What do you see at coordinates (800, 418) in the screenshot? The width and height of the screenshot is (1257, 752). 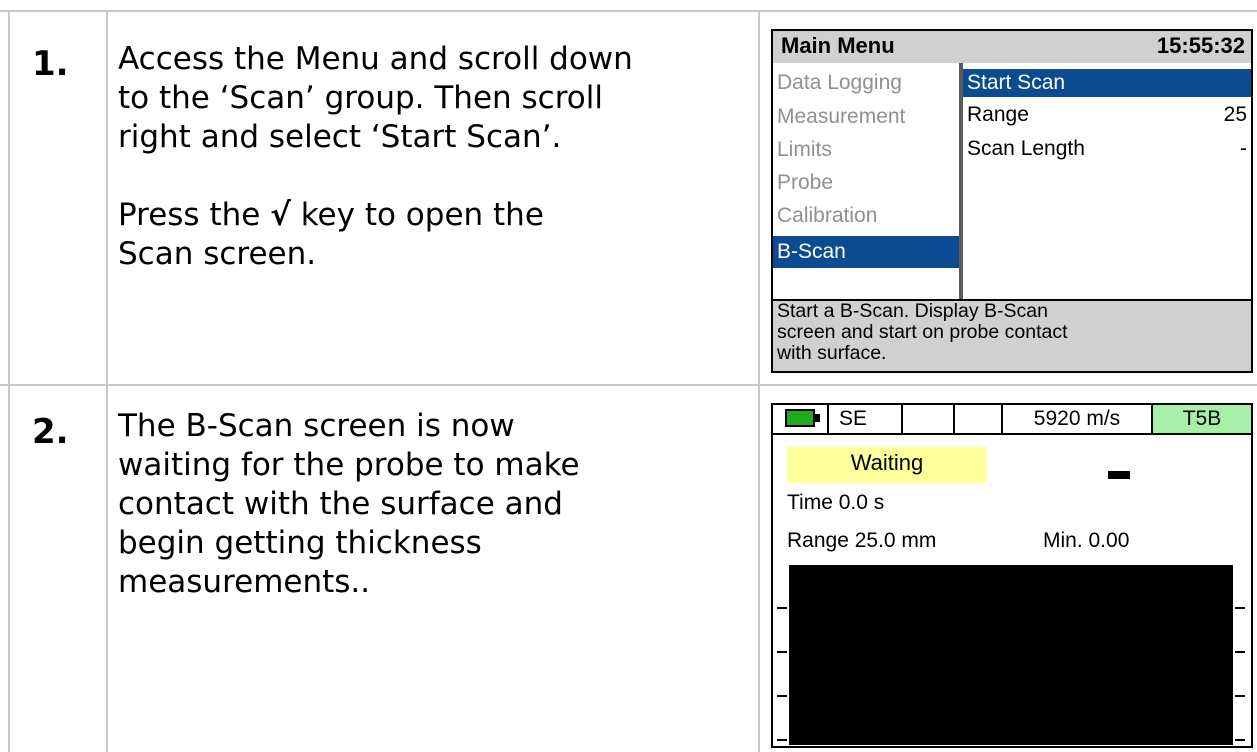 I see `battery-icon` at bounding box center [800, 418].